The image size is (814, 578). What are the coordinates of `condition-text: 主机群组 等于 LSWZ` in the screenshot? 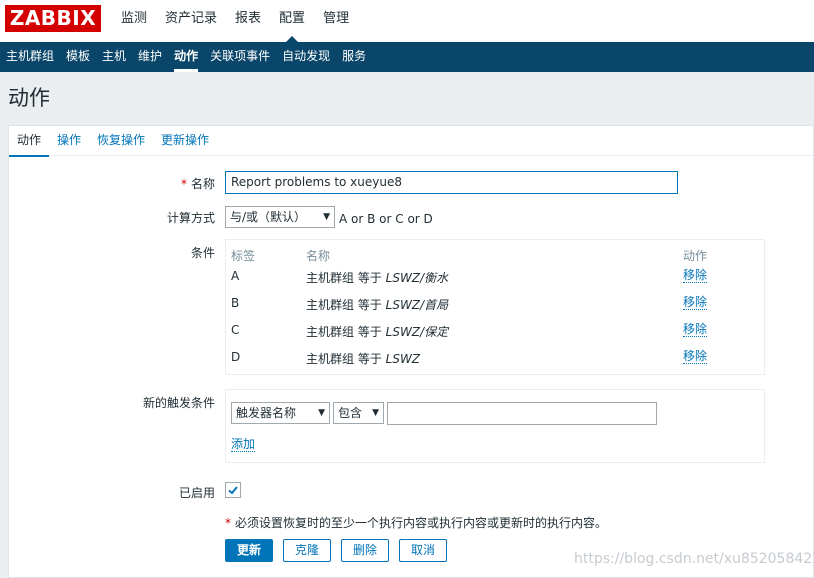 It's located at (363, 359).